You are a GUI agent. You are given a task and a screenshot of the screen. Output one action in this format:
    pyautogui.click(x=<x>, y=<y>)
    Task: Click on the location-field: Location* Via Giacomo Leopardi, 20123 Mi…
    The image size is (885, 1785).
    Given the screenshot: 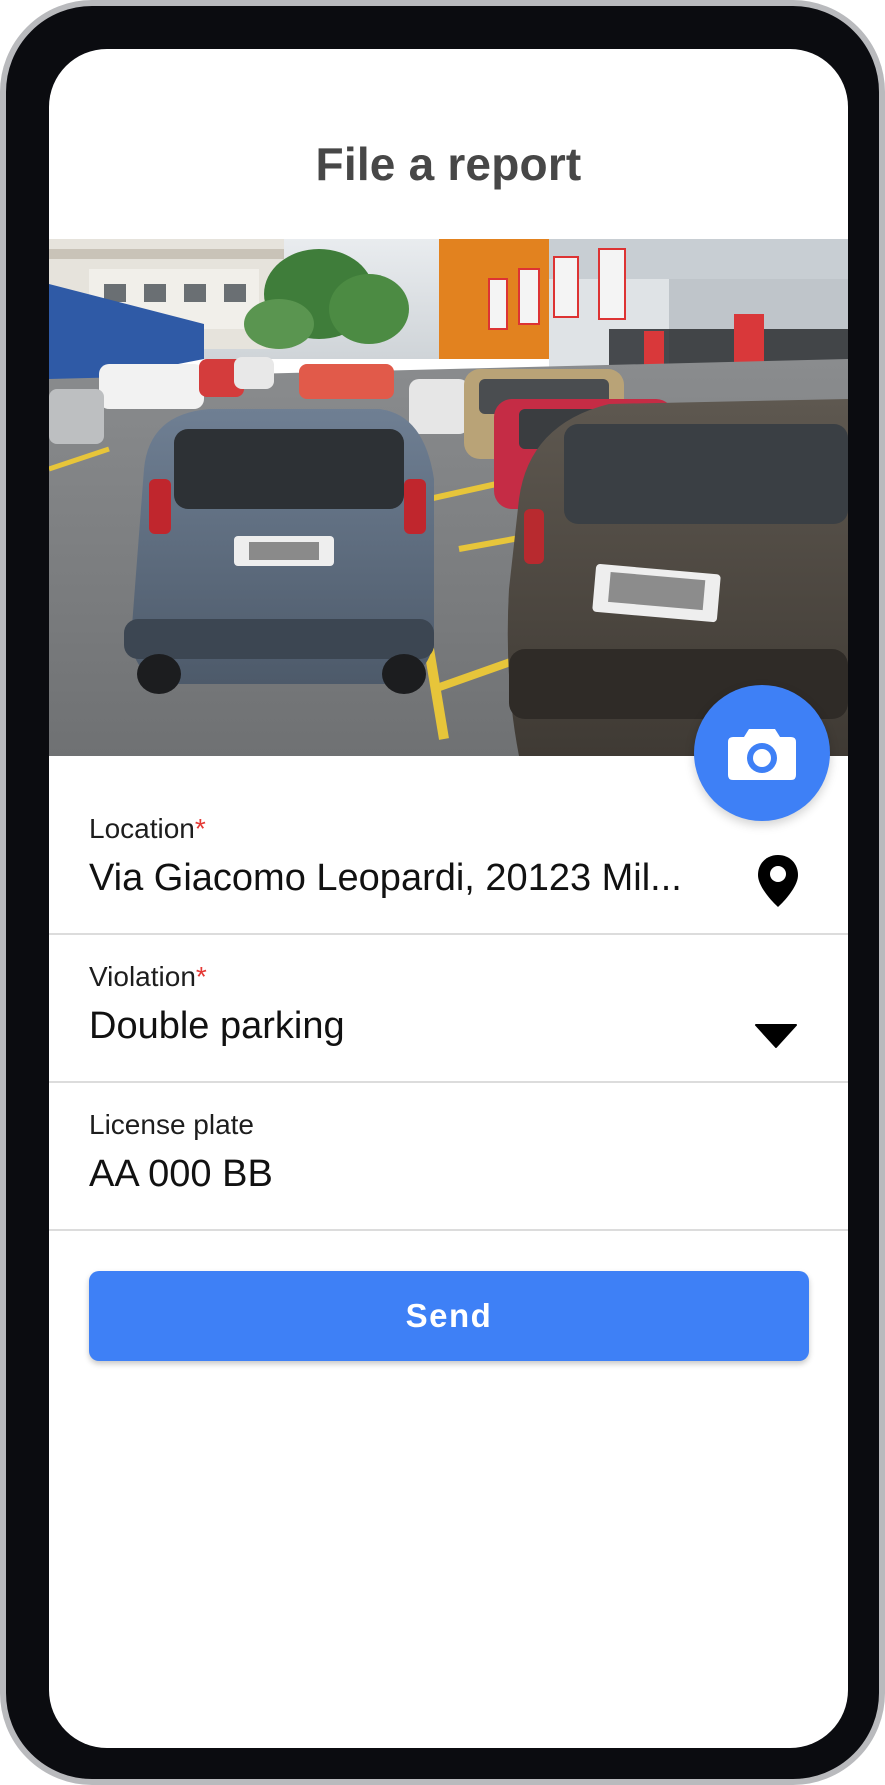 What is the action you would take?
    pyautogui.click(x=448, y=861)
    